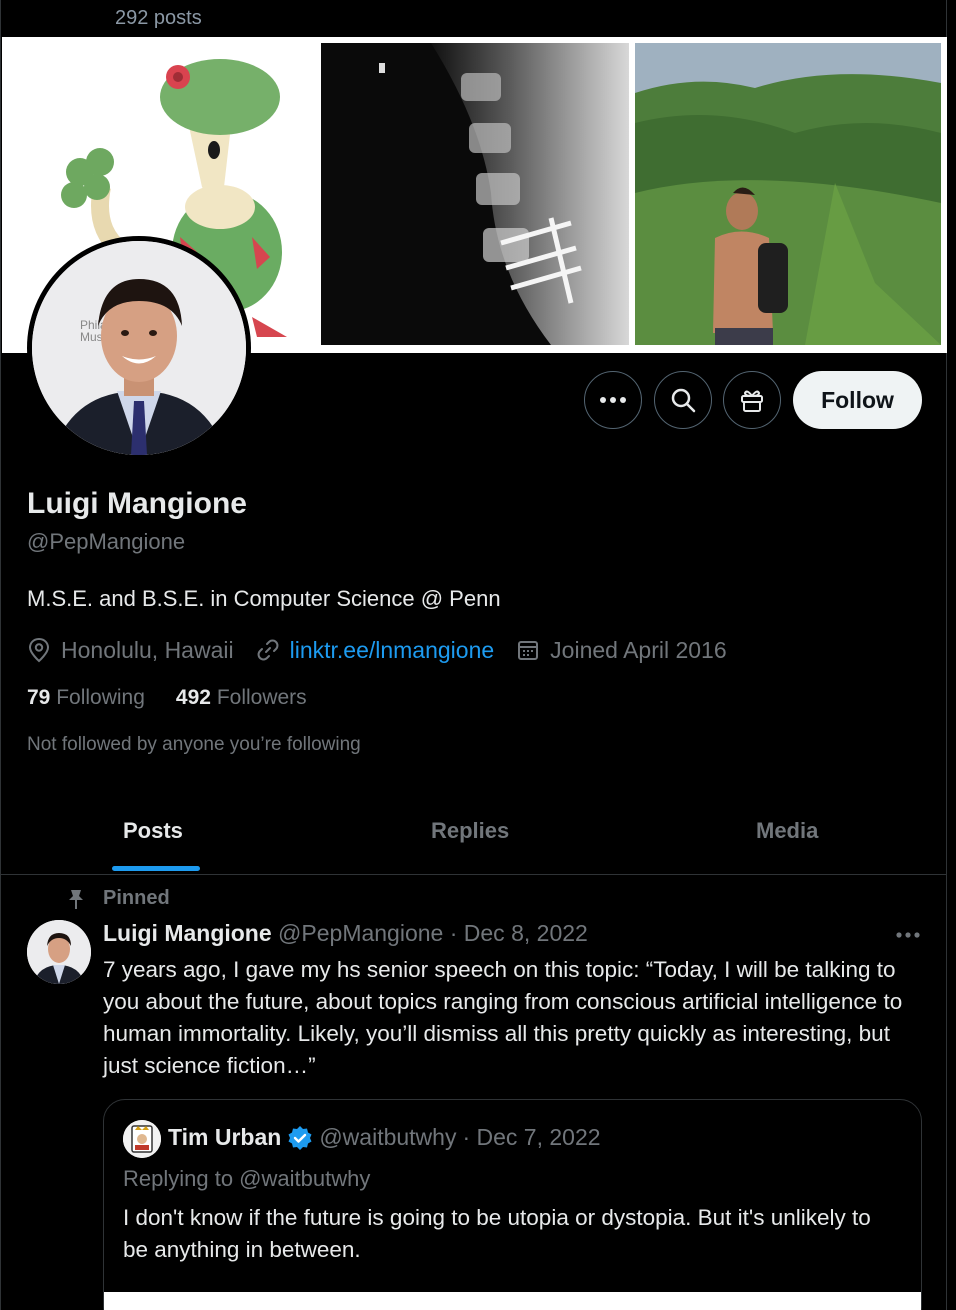 The image size is (956, 1310). Describe the element at coordinates (193, 697) in the screenshot. I see `followers-count: 492` at that location.